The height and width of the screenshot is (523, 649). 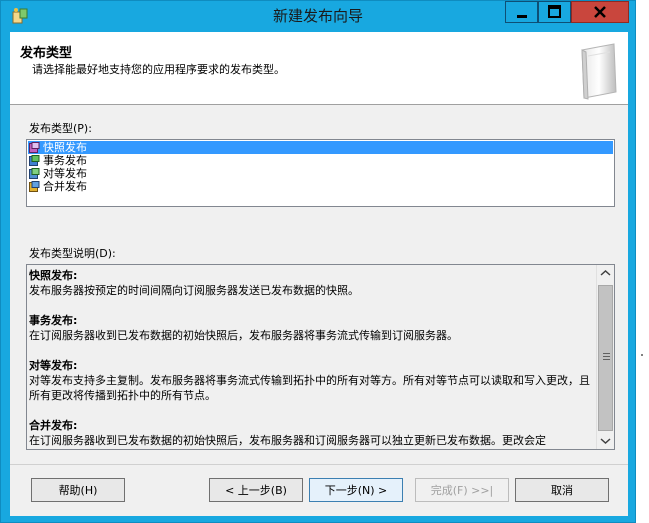 I want to click on scroll-down-icon, so click(x=605, y=440).